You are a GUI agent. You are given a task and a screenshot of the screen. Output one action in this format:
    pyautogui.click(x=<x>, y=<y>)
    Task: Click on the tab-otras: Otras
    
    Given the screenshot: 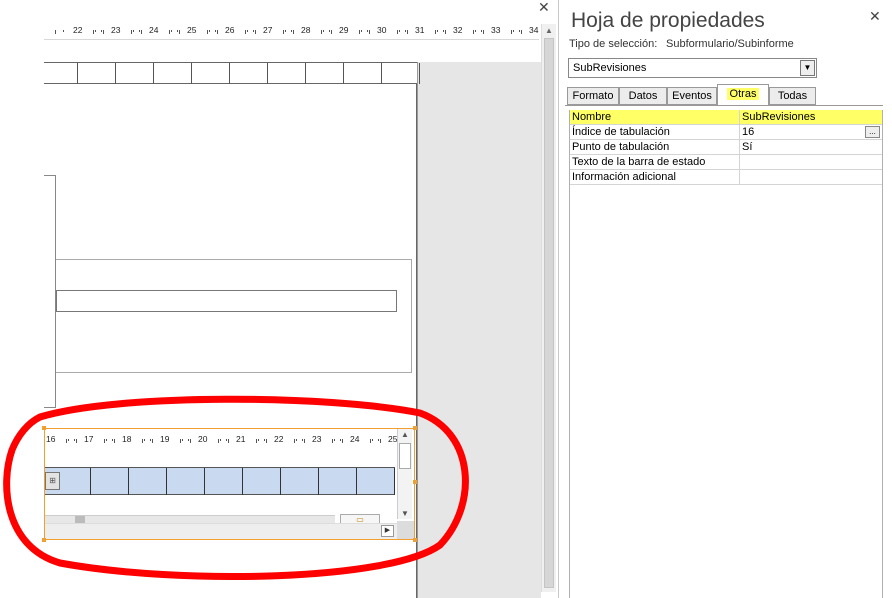 What is the action you would take?
    pyautogui.click(x=743, y=95)
    